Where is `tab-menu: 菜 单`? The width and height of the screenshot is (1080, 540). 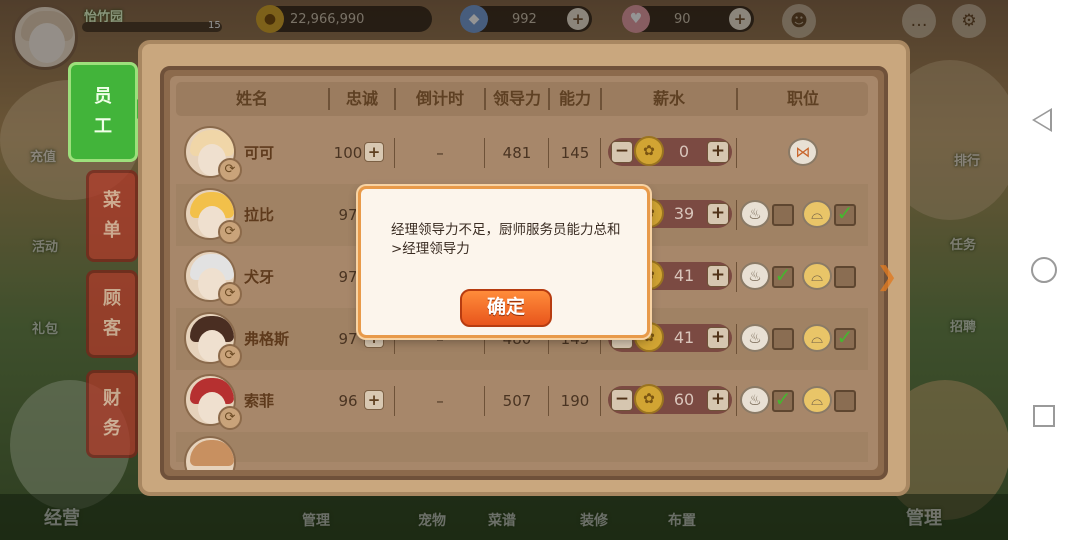
tab-menu: 菜 单 is located at coordinates (112, 216).